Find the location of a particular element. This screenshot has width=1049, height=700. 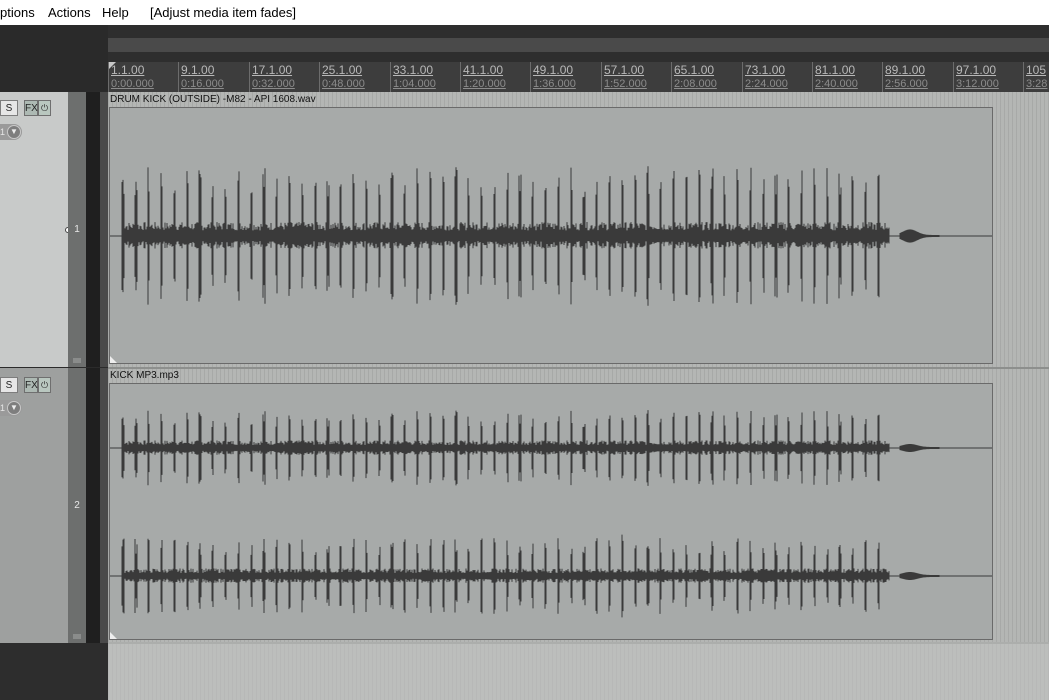

ruler-time-label: 3:12.000 is located at coordinates (977, 84).